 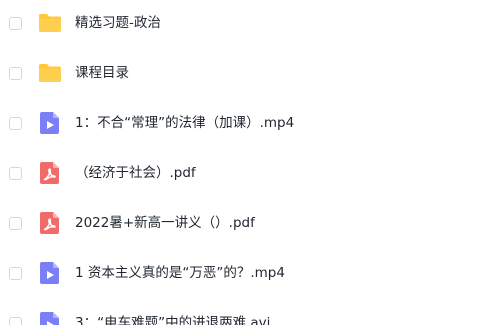 I want to click on list-item: 3：“电车难题”中的进退两难.avi, so click(x=239, y=312).